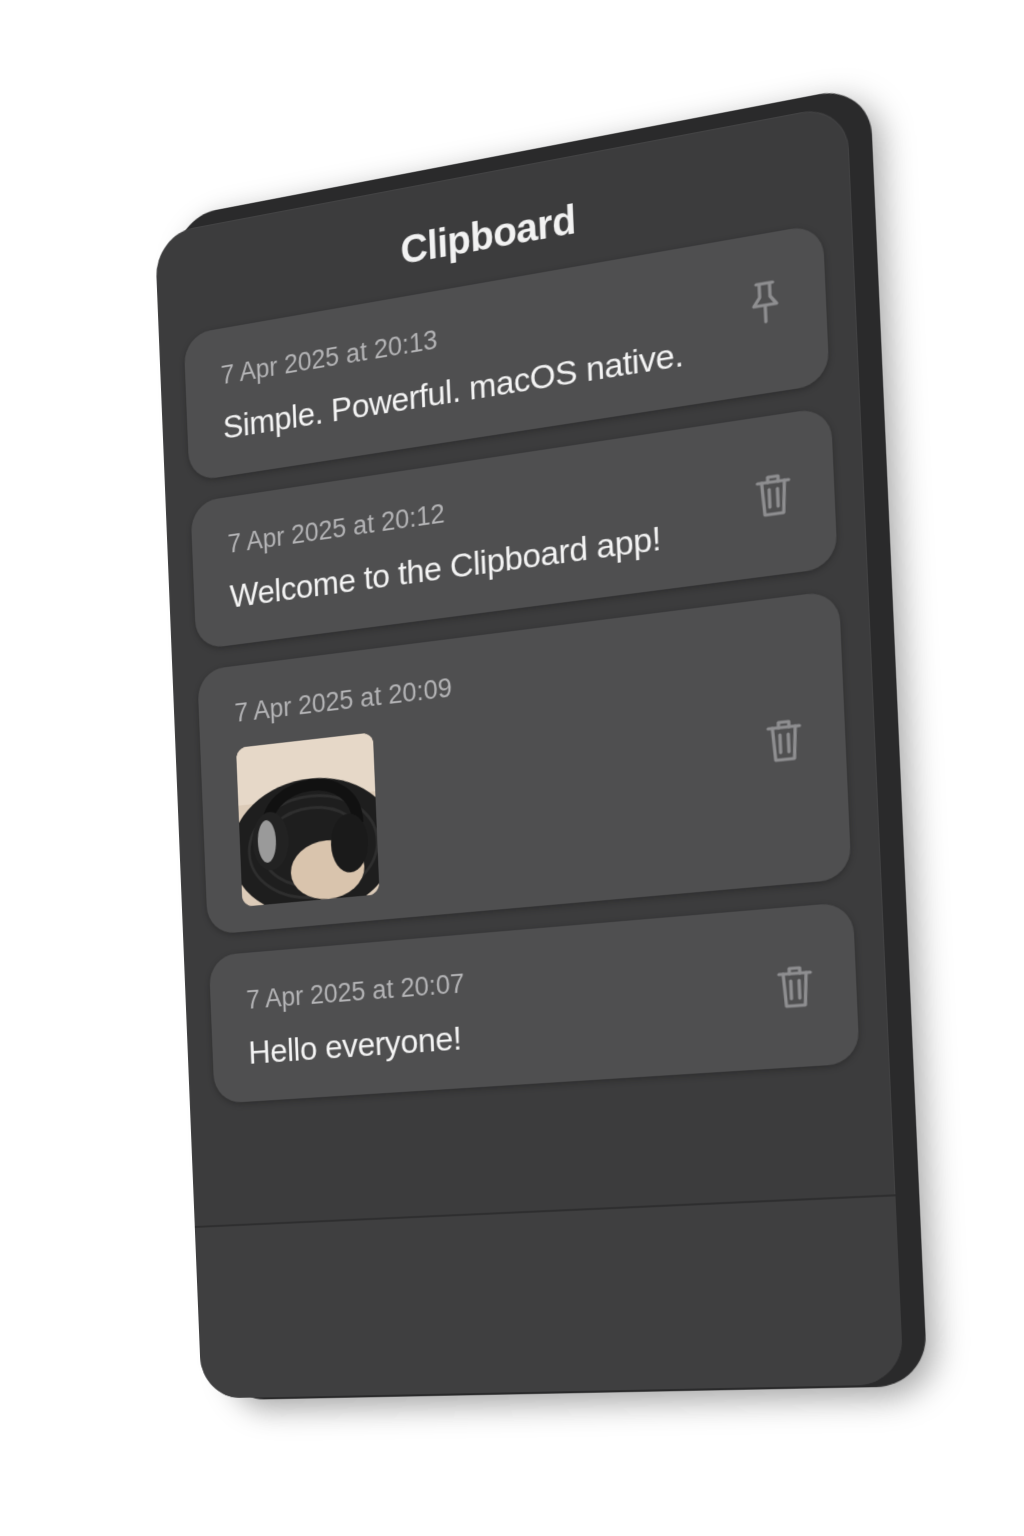 The image size is (1024, 1536). Describe the element at coordinates (534, 1002) in the screenshot. I see `clipboard-item: 7 Apr 2025 at 20:07 Hello everyone!` at that location.